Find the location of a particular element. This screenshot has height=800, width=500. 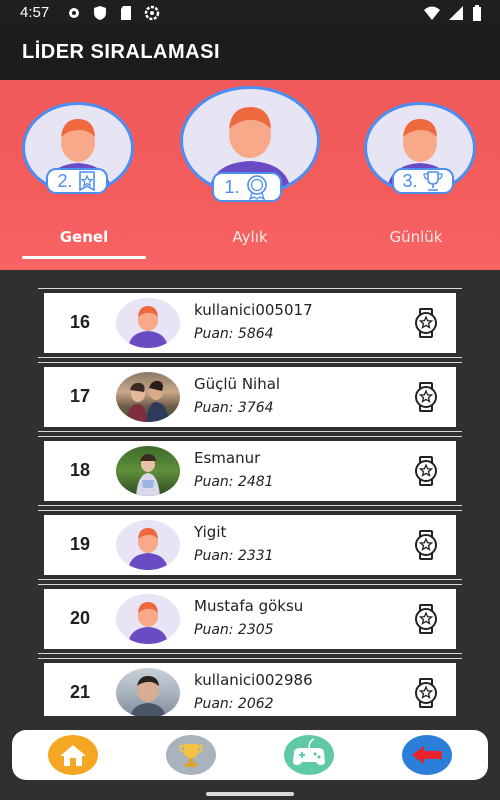

rank-label: 3. is located at coordinates (410, 180).